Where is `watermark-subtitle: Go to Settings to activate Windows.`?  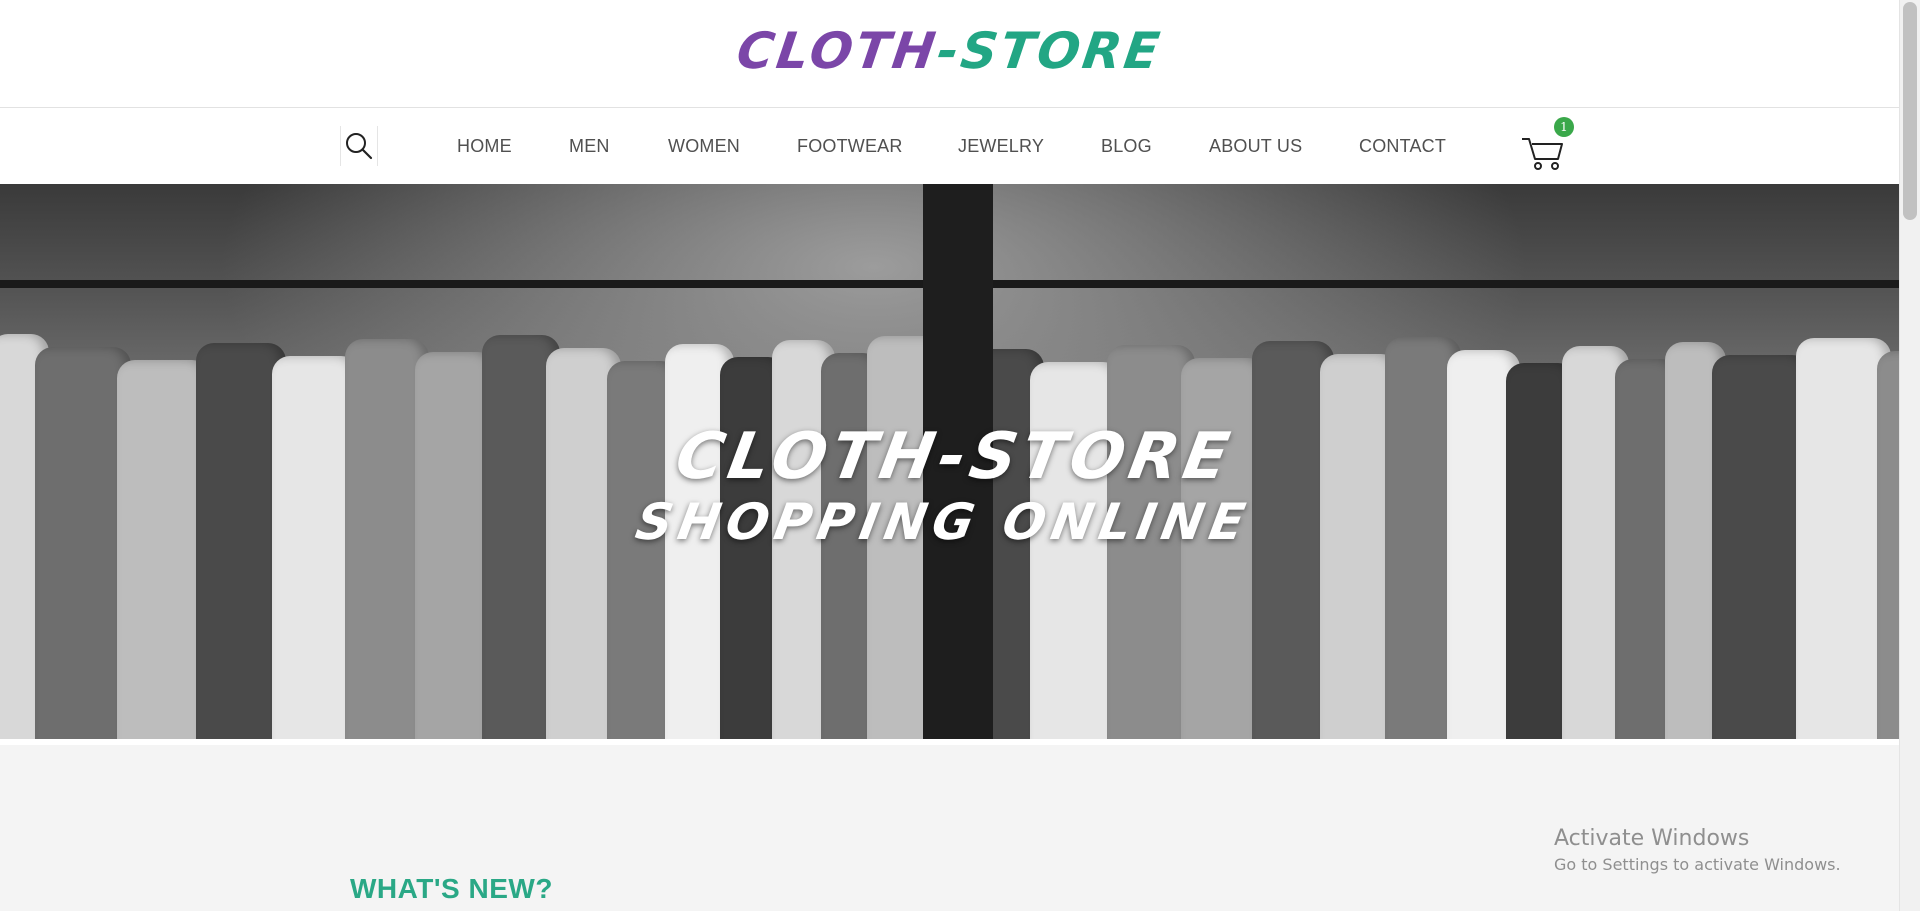 watermark-subtitle: Go to Settings to activate Windows. is located at coordinates (1697, 864).